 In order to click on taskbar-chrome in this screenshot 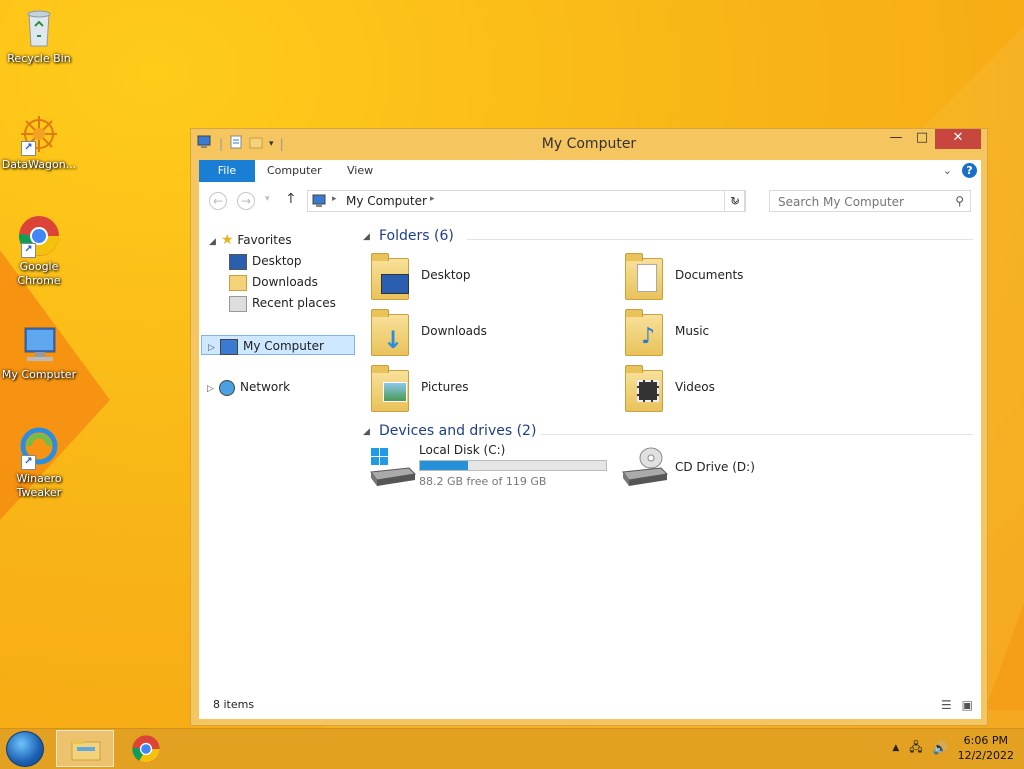, I will do `click(147, 748)`.